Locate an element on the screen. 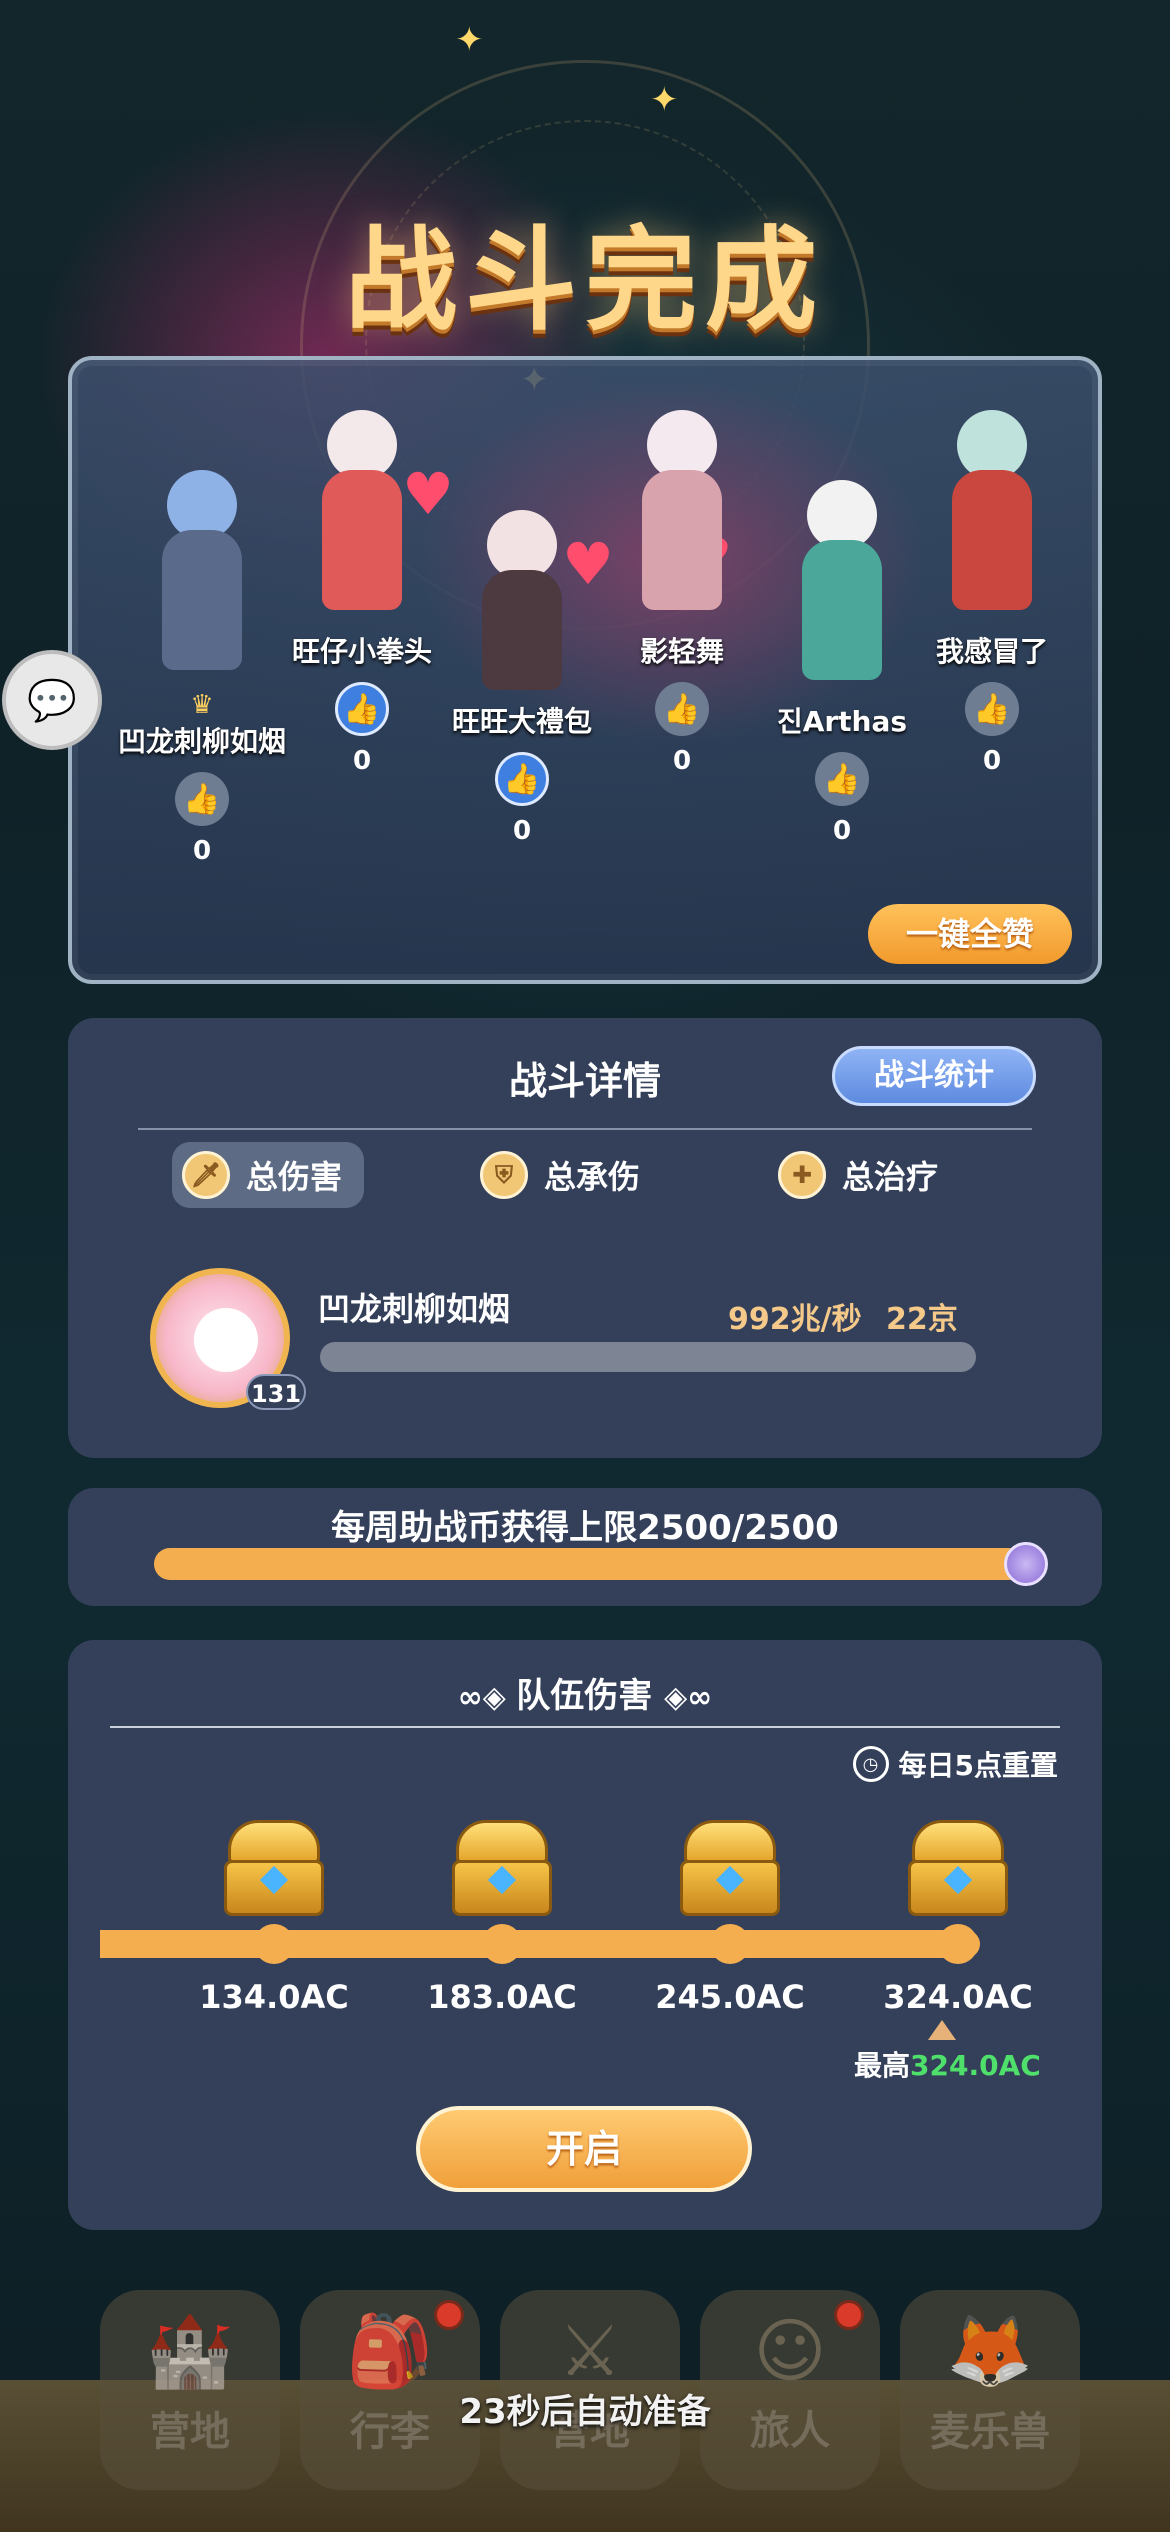 The image size is (1170, 2532). milestone-value: 324.0AC is located at coordinates (958, 1997).